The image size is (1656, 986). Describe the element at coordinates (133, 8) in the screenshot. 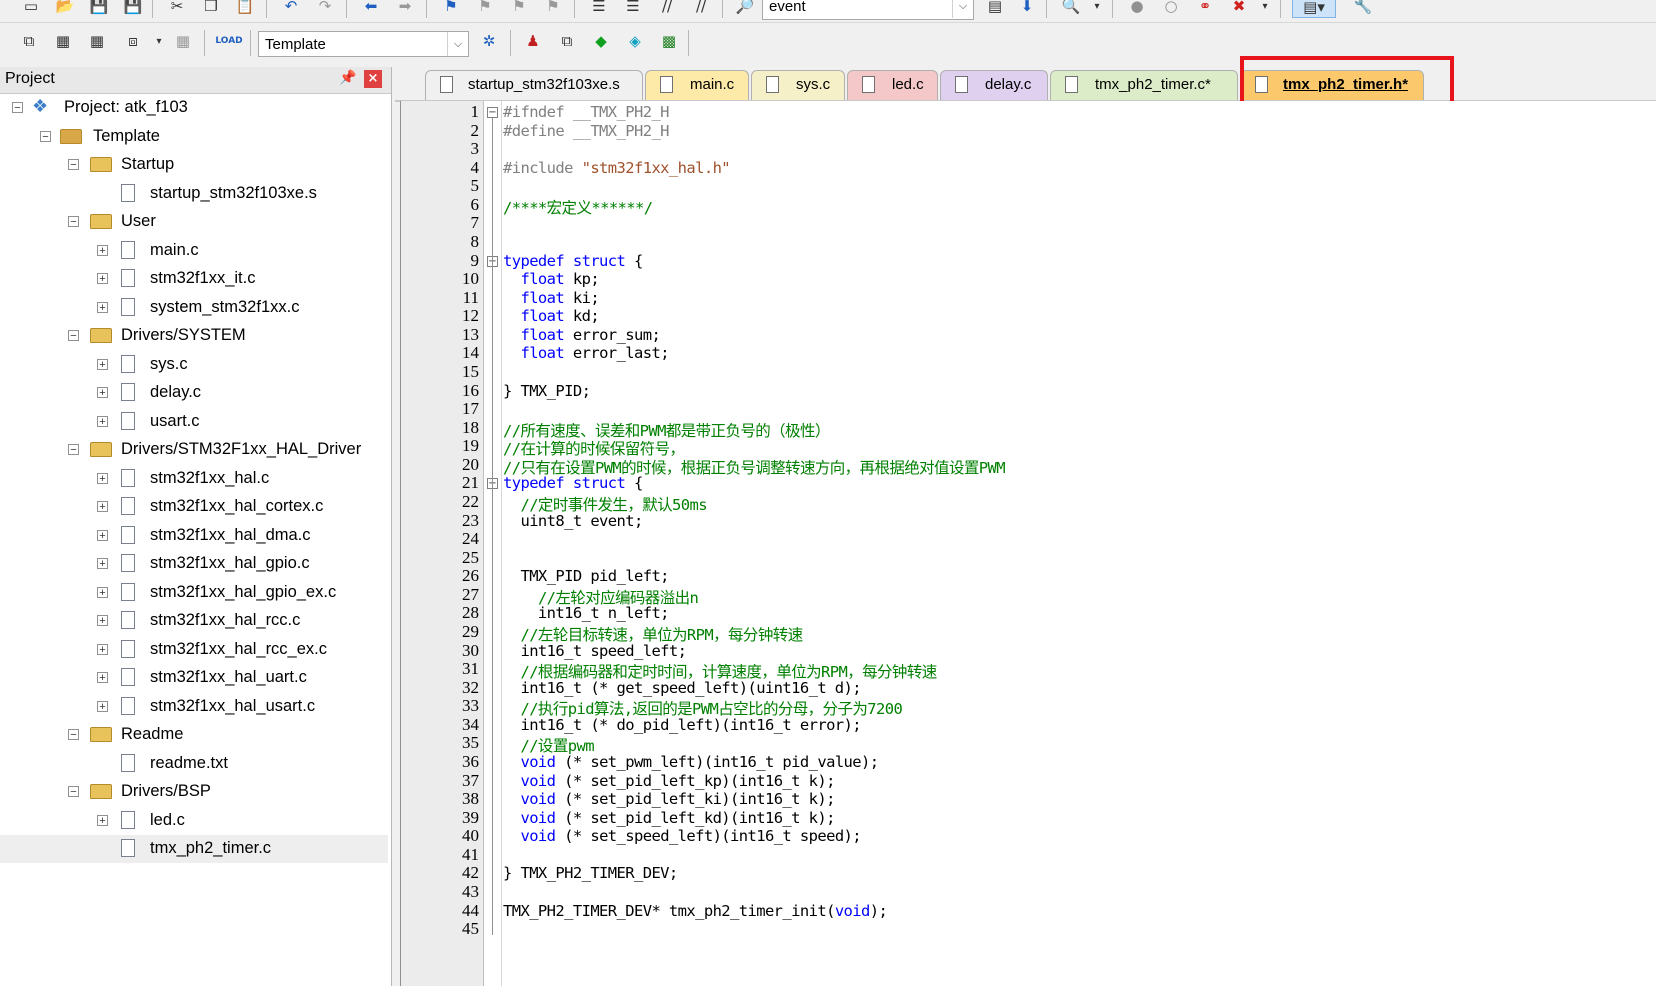

I see `save-all-icon: 💾` at that location.